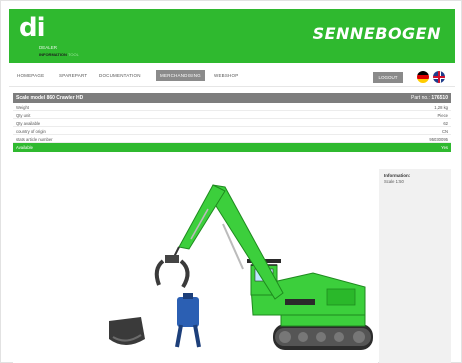 The image size is (462, 363). I want to click on spec-key: Qty available, so click(28, 123).